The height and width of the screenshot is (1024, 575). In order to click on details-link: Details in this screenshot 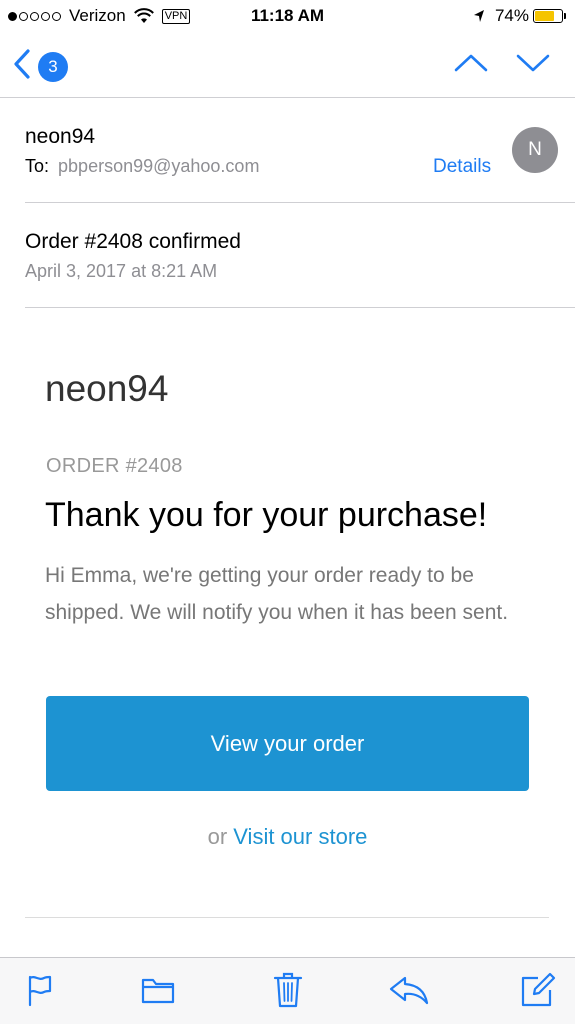, I will do `click(462, 167)`.